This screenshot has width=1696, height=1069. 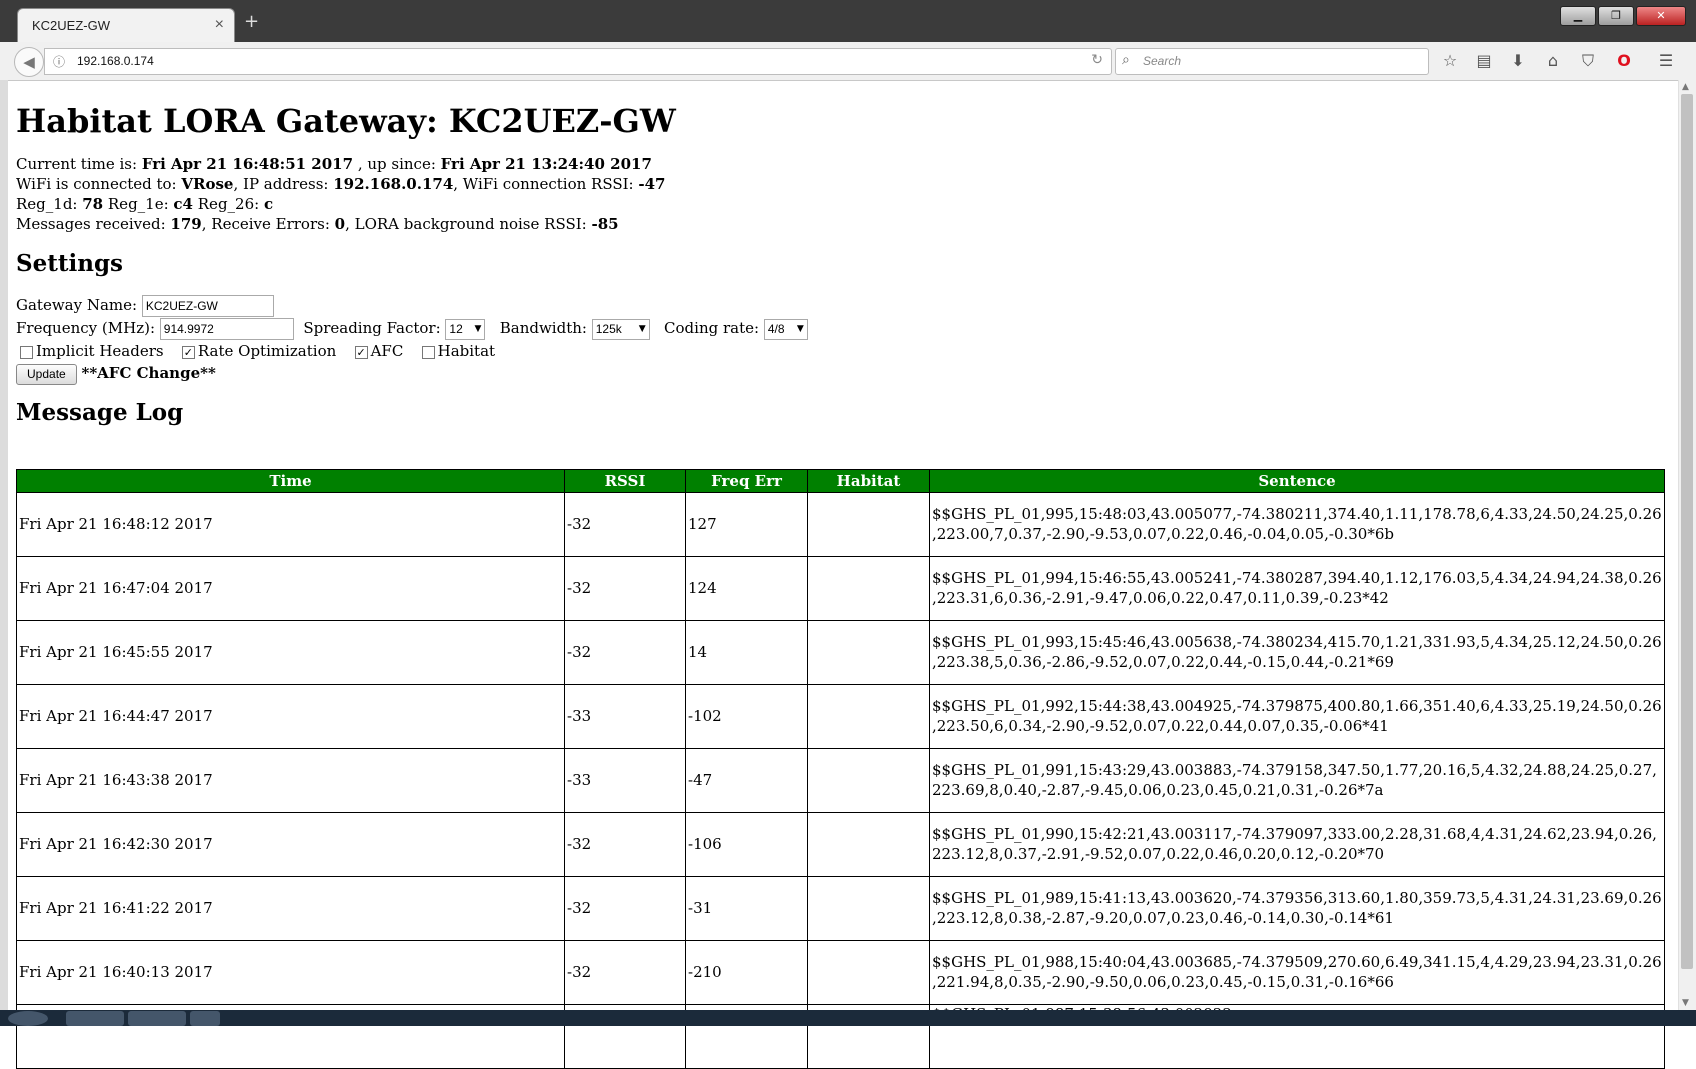 I want to click on spreading-factor-select: 12 ▼, so click(x=465, y=329).